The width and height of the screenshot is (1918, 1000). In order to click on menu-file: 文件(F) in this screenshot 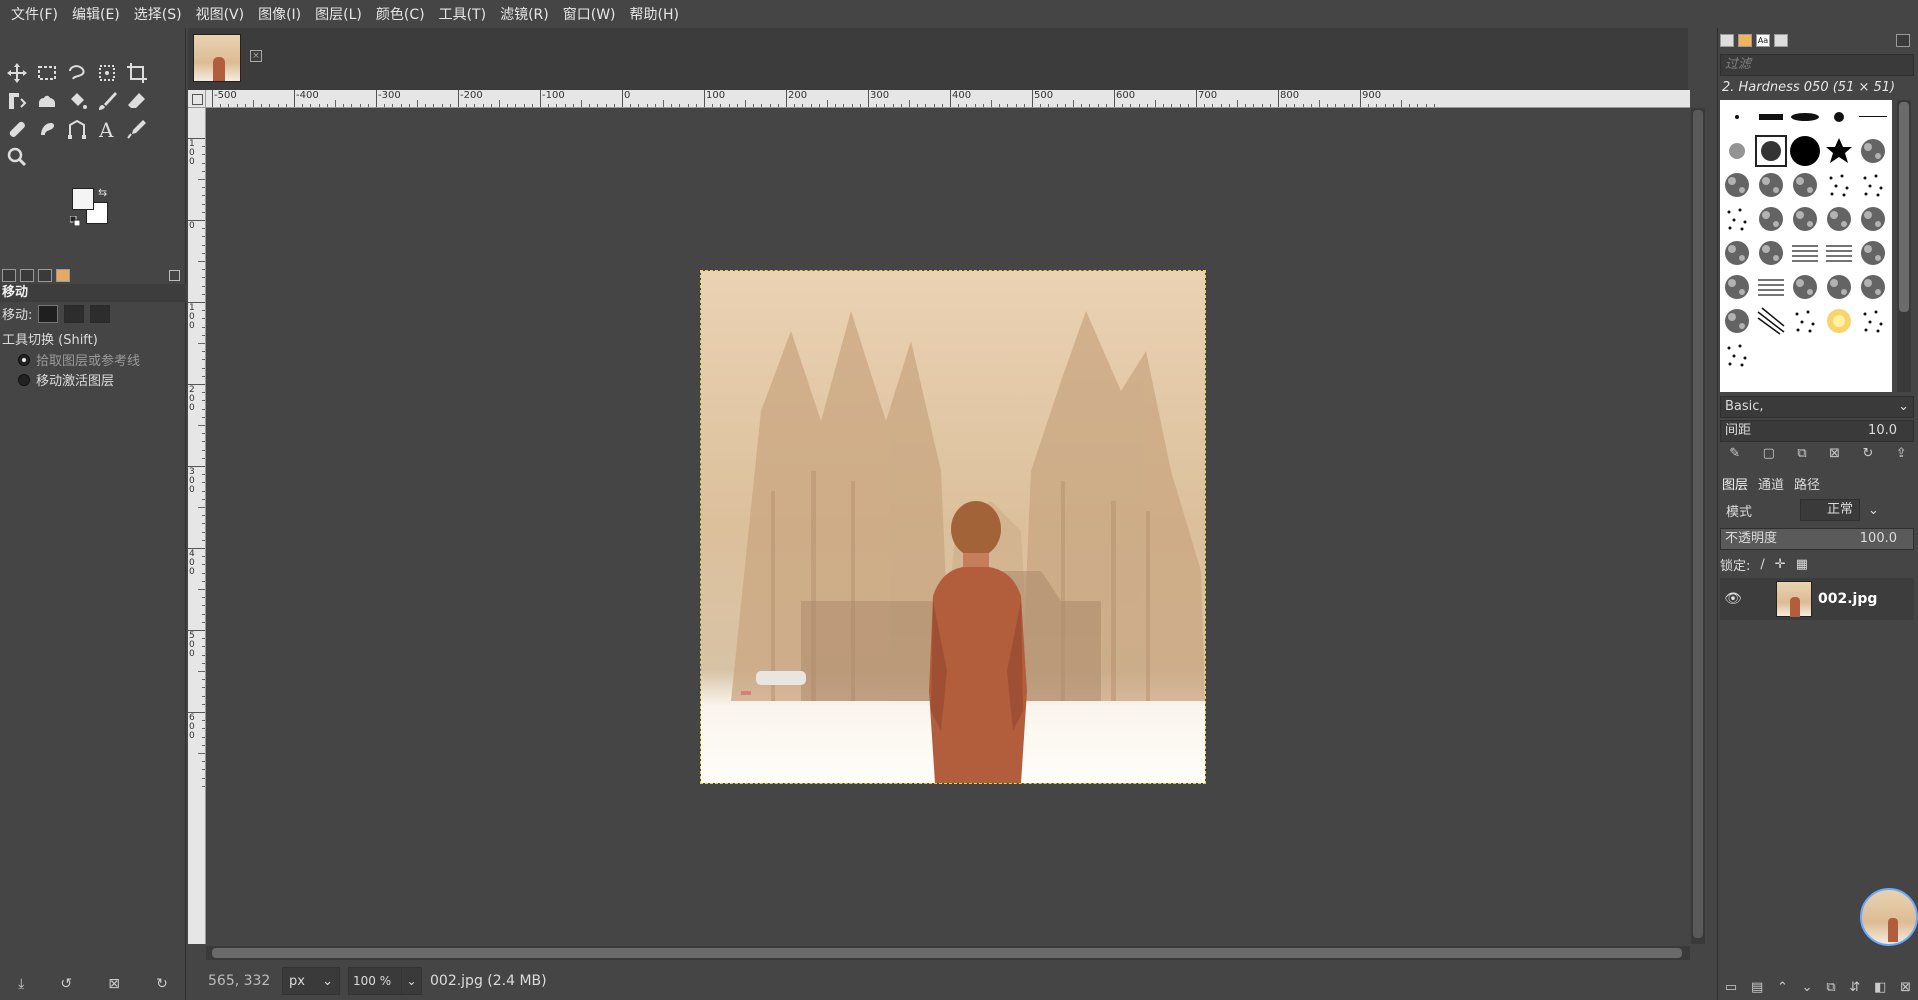, I will do `click(34, 14)`.